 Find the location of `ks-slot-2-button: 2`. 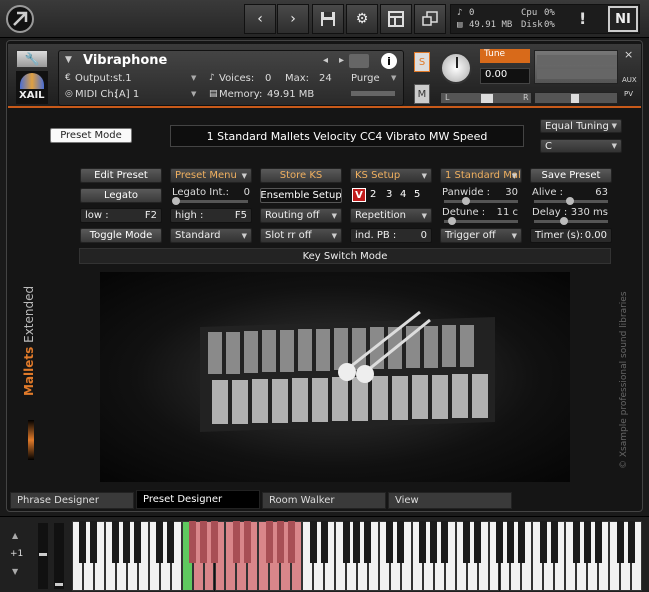

ks-slot-2-button: 2 is located at coordinates (373, 194).